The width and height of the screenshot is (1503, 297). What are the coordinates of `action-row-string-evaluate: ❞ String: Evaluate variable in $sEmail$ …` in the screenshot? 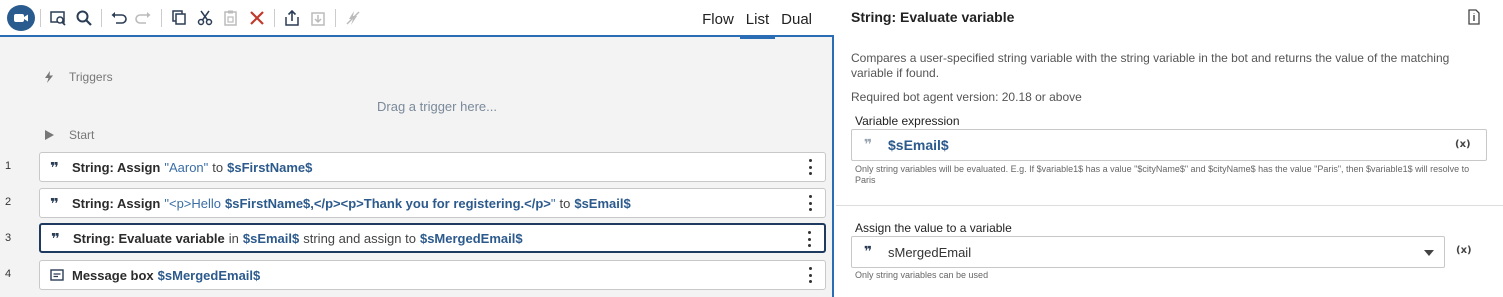 It's located at (432, 238).